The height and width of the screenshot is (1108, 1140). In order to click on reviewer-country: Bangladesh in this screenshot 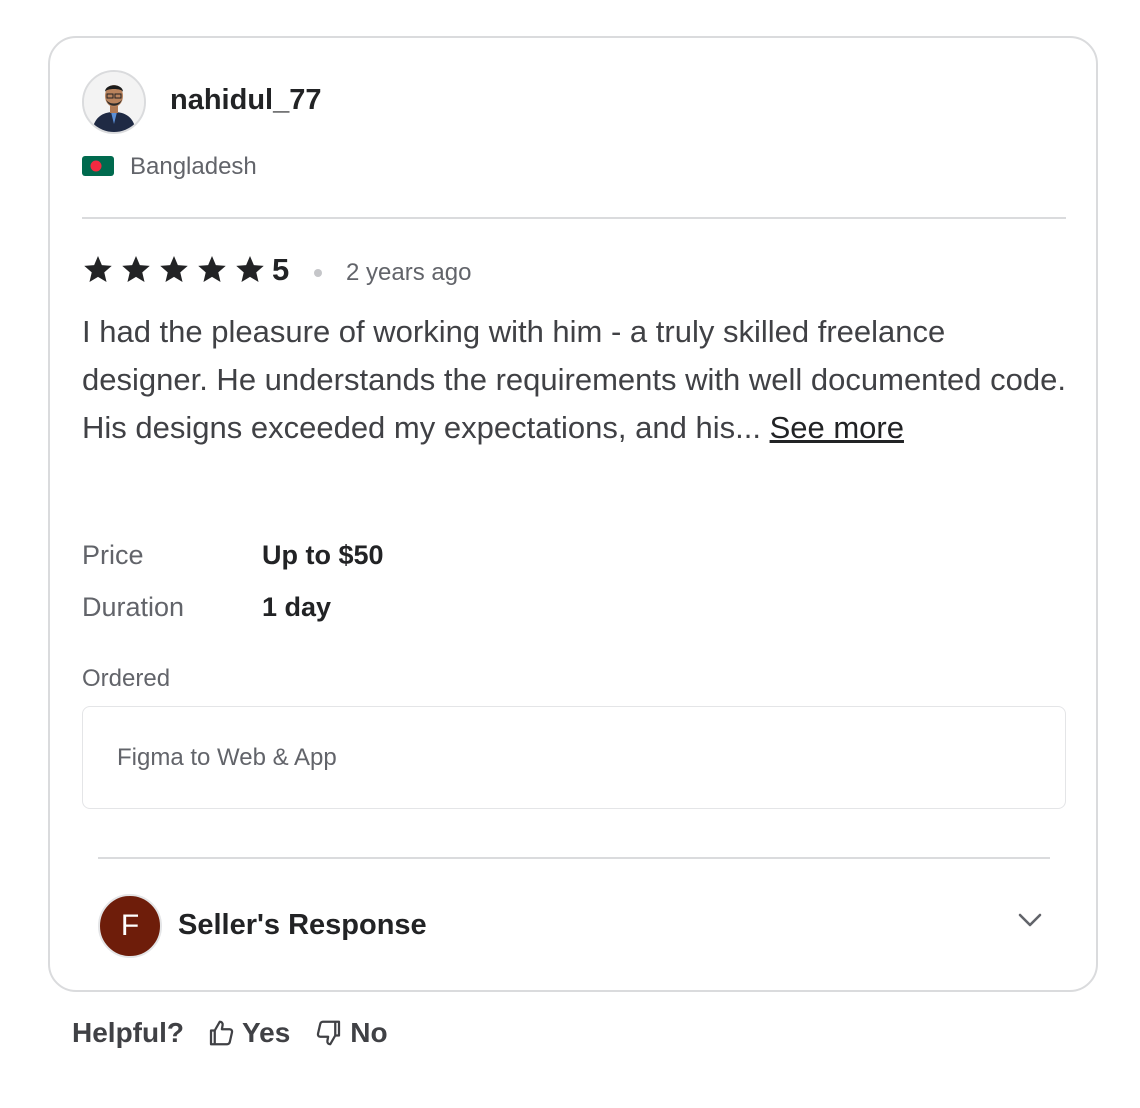, I will do `click(193, 166)`.